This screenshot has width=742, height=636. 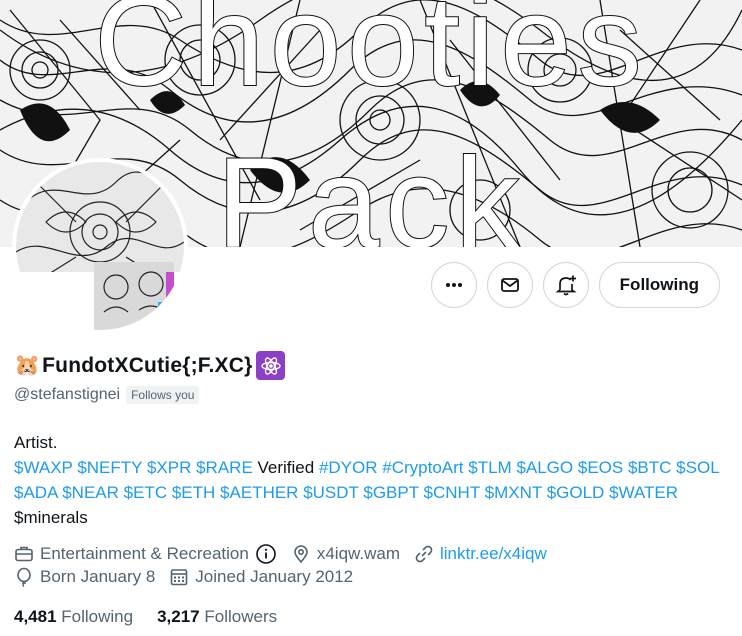 What do you see at coordinates (348, 467) in the screenshot?
I see `bio-hashtag-link: #DYOR` at bounding box center [348, 467].